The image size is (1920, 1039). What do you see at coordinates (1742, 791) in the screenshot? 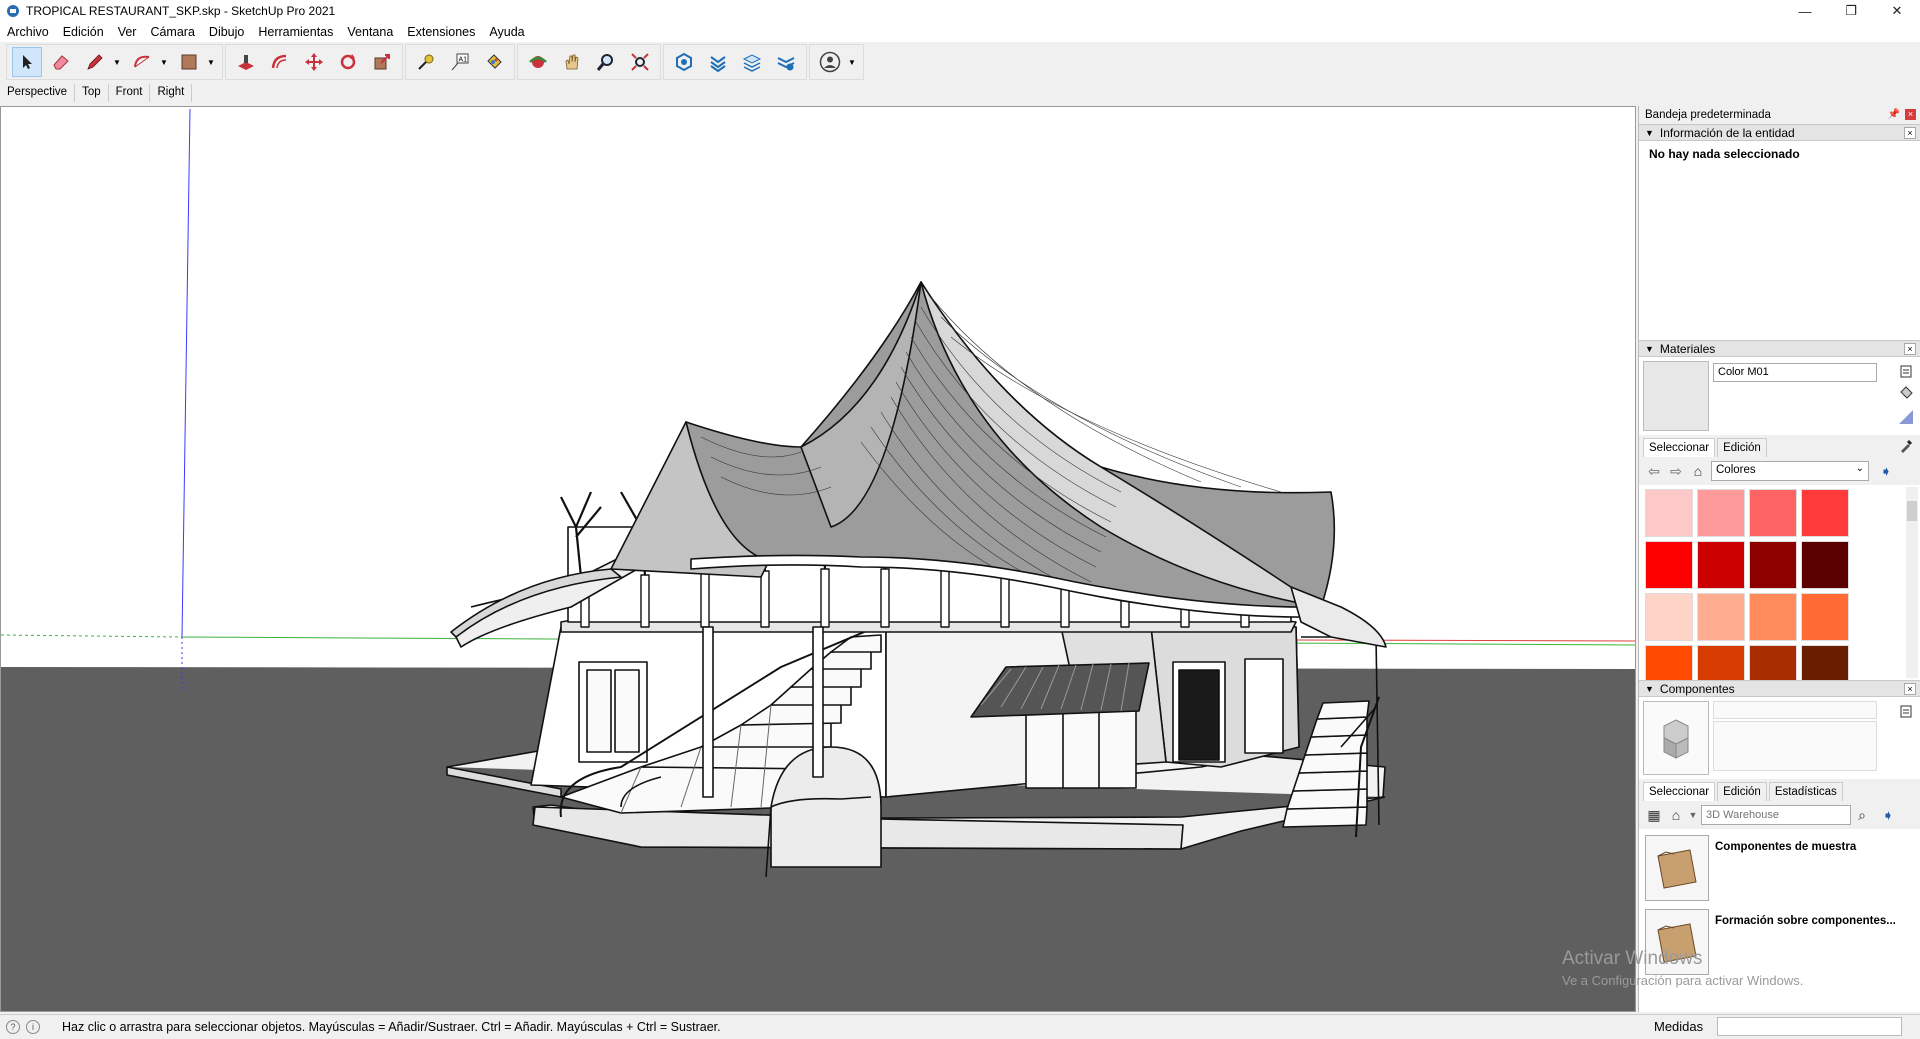
I see `components-tab-edit: Edición` at bounding box center [1742, 791].